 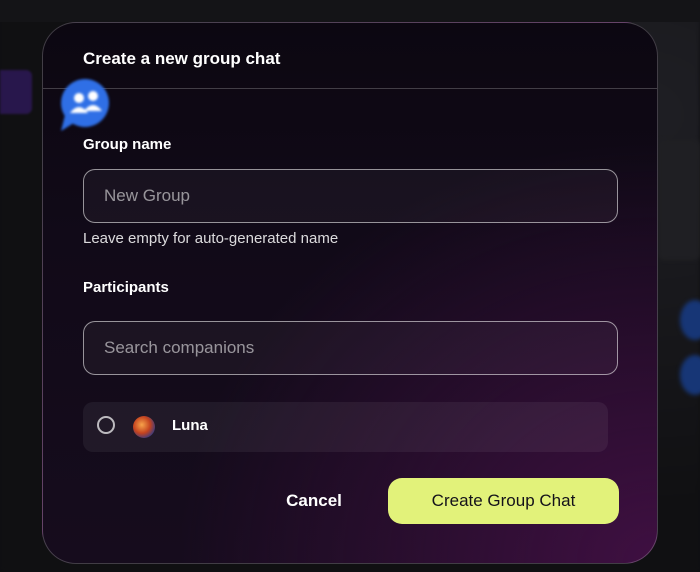 I want to click on participant-item-luna: Luna, so click(x=345, y=427).